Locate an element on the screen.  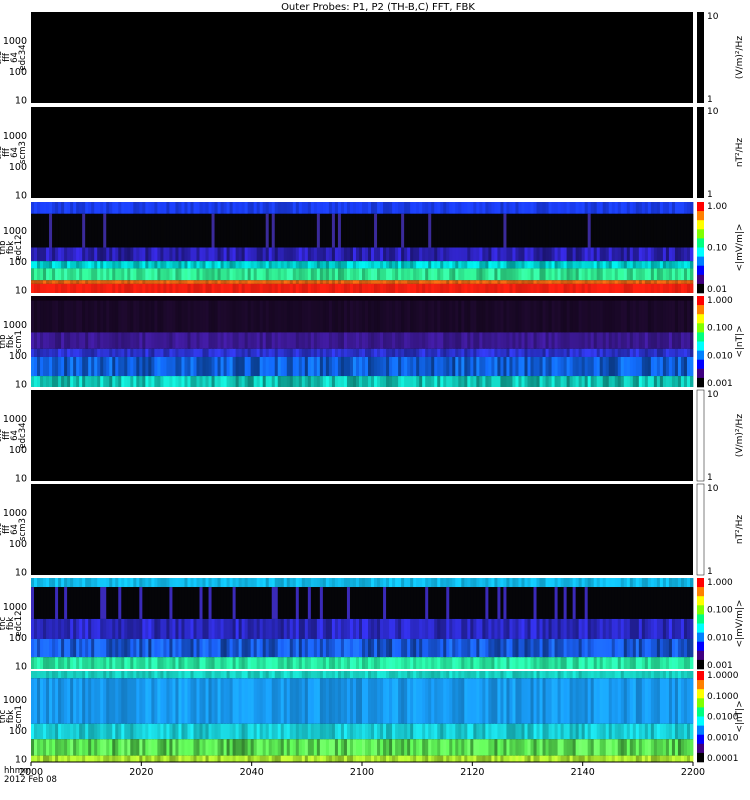
colorbar: 101(V/m)²/Hz is located at coordinates (721, 58).